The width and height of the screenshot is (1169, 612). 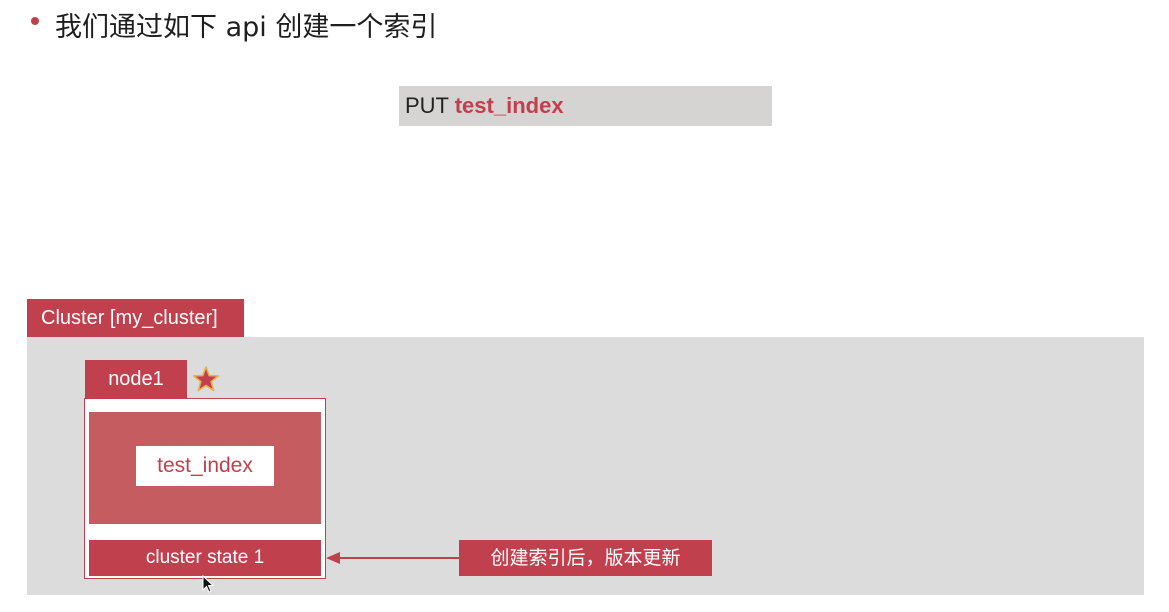 What do you see at coordinates (585, 106) in the screenshot?
I see `api-code-box: PUT test_index` at bounding box center [585, 106].